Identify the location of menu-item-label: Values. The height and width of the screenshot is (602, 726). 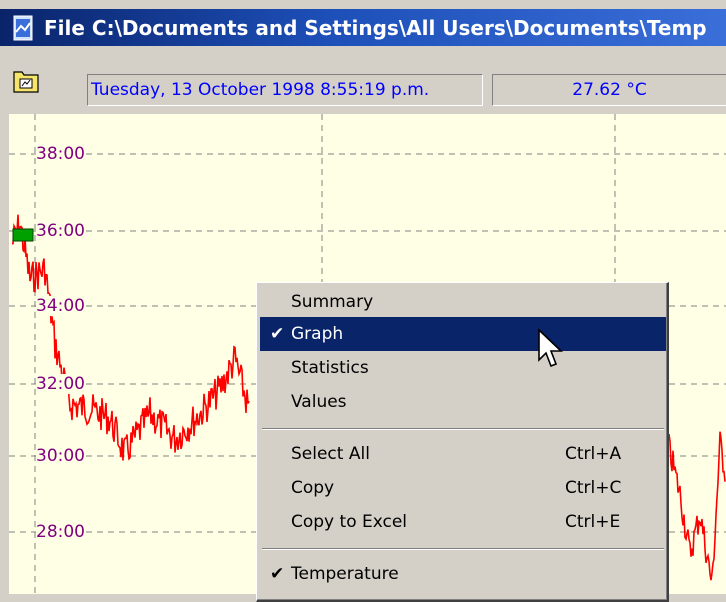
(319, 402).